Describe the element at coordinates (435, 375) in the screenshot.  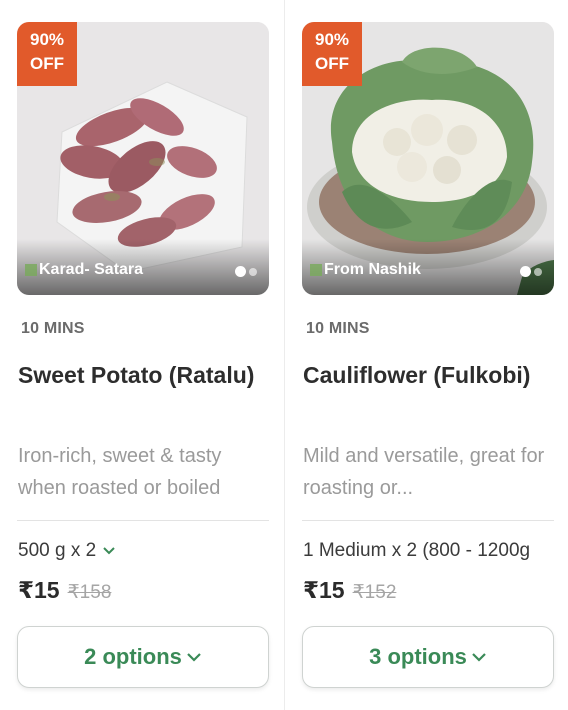
I see `product-title: Cauliflower (Fulkobi)` at that location.